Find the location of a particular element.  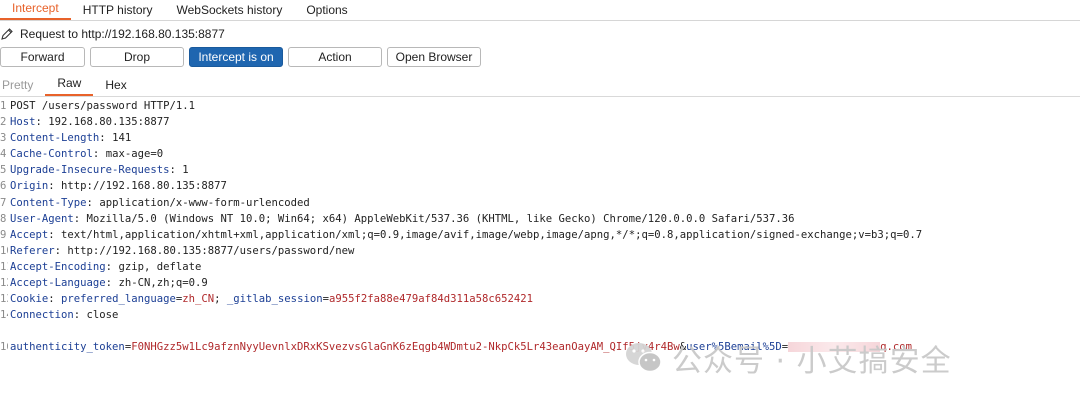

request-target: Request to http://192.168.80.135:8877 is located at coordinates (540, 34).